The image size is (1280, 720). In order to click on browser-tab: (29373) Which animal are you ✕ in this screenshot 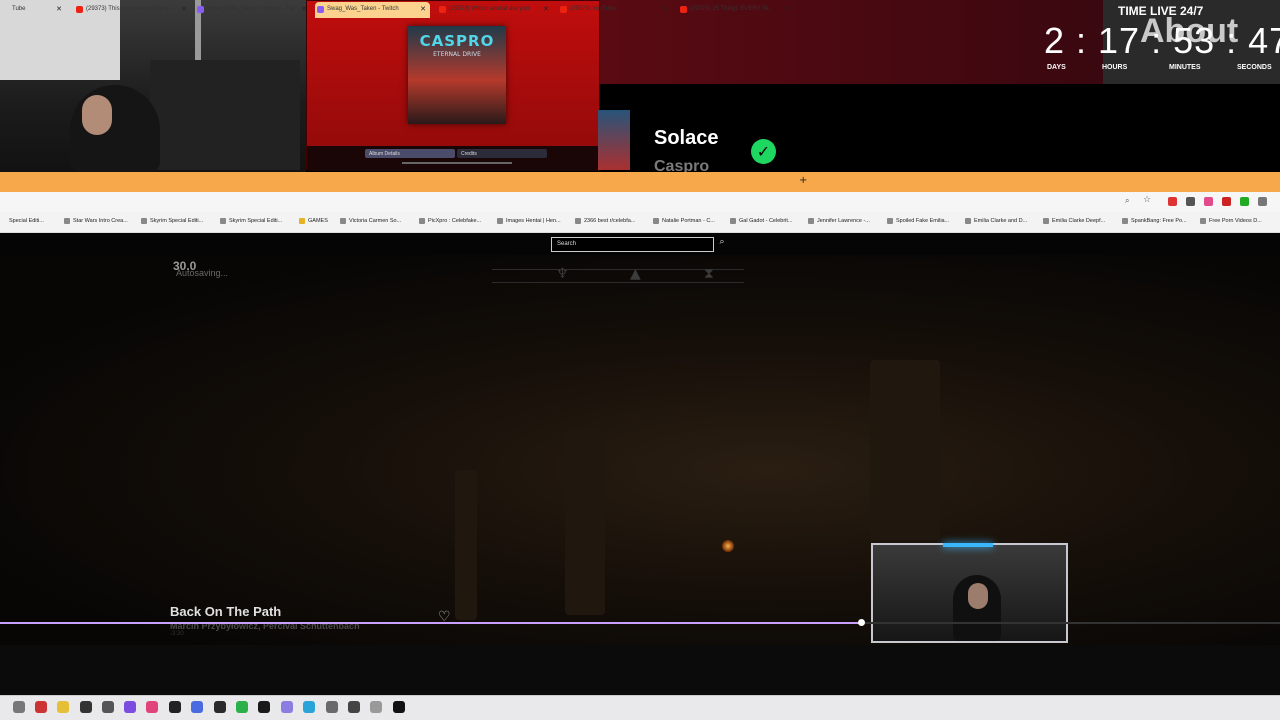, I will do `click(495, 10)`.